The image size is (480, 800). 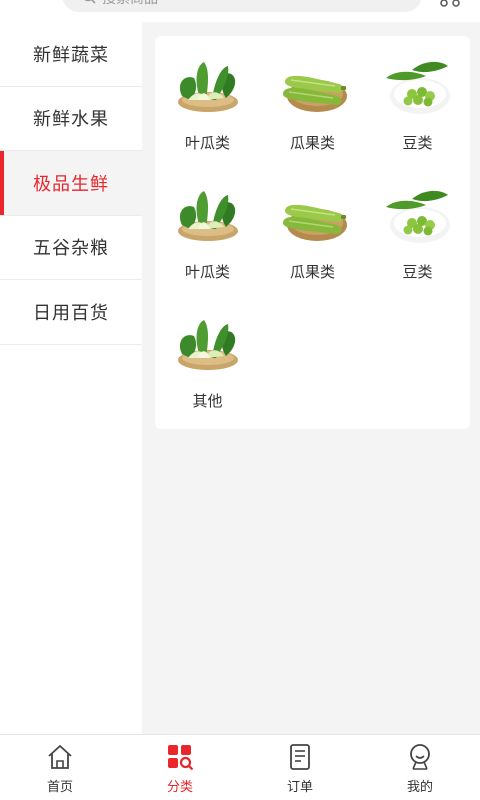 I want to click on more-icon, so click(x=450, y=5).